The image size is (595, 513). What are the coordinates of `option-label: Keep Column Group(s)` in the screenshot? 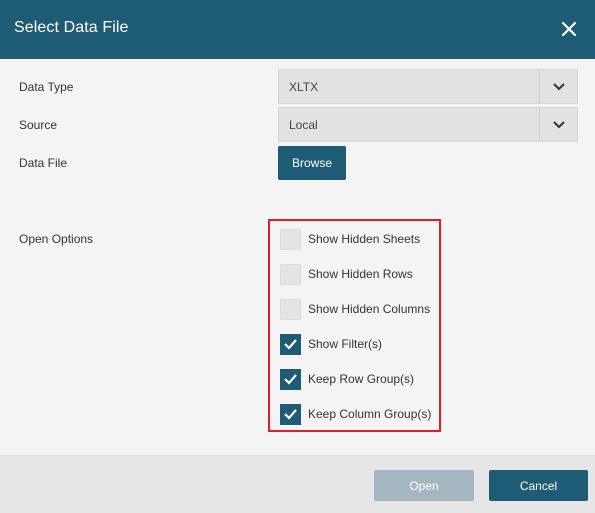 It's located at (370, 414).